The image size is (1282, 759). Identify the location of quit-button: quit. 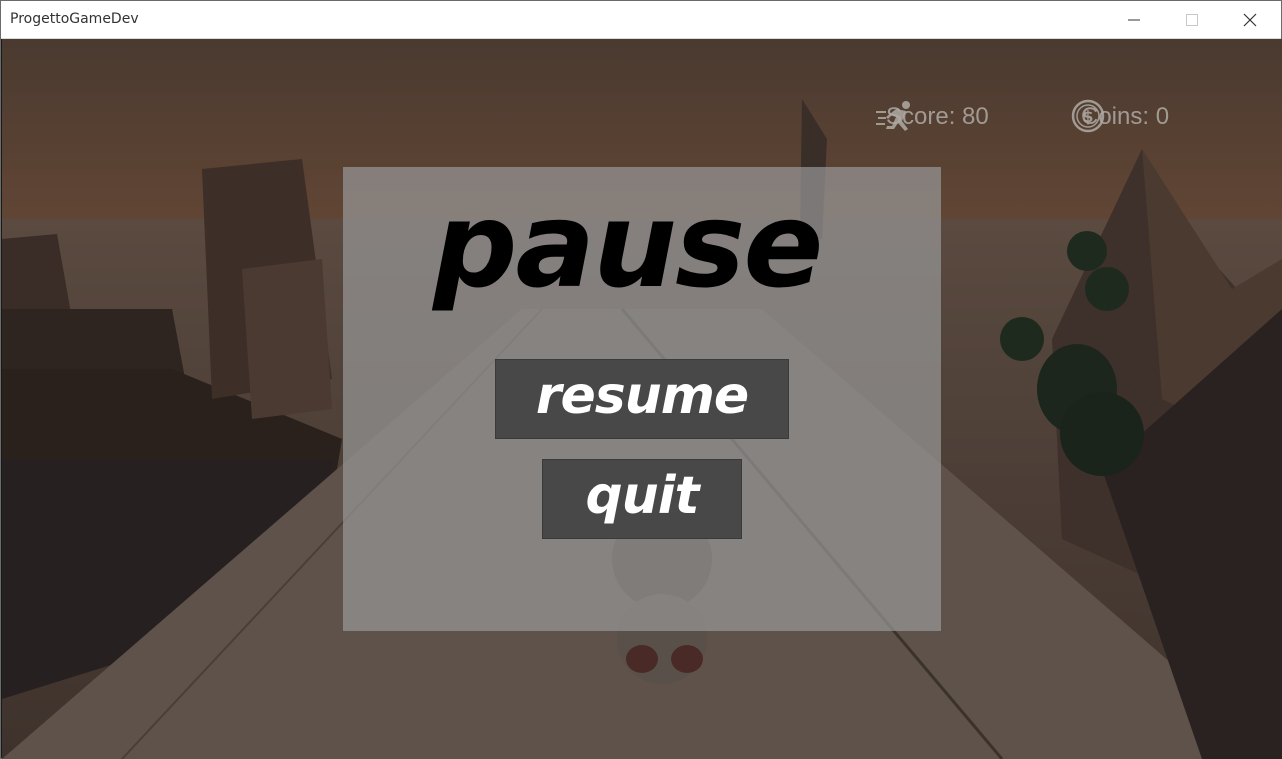
(642, 499).